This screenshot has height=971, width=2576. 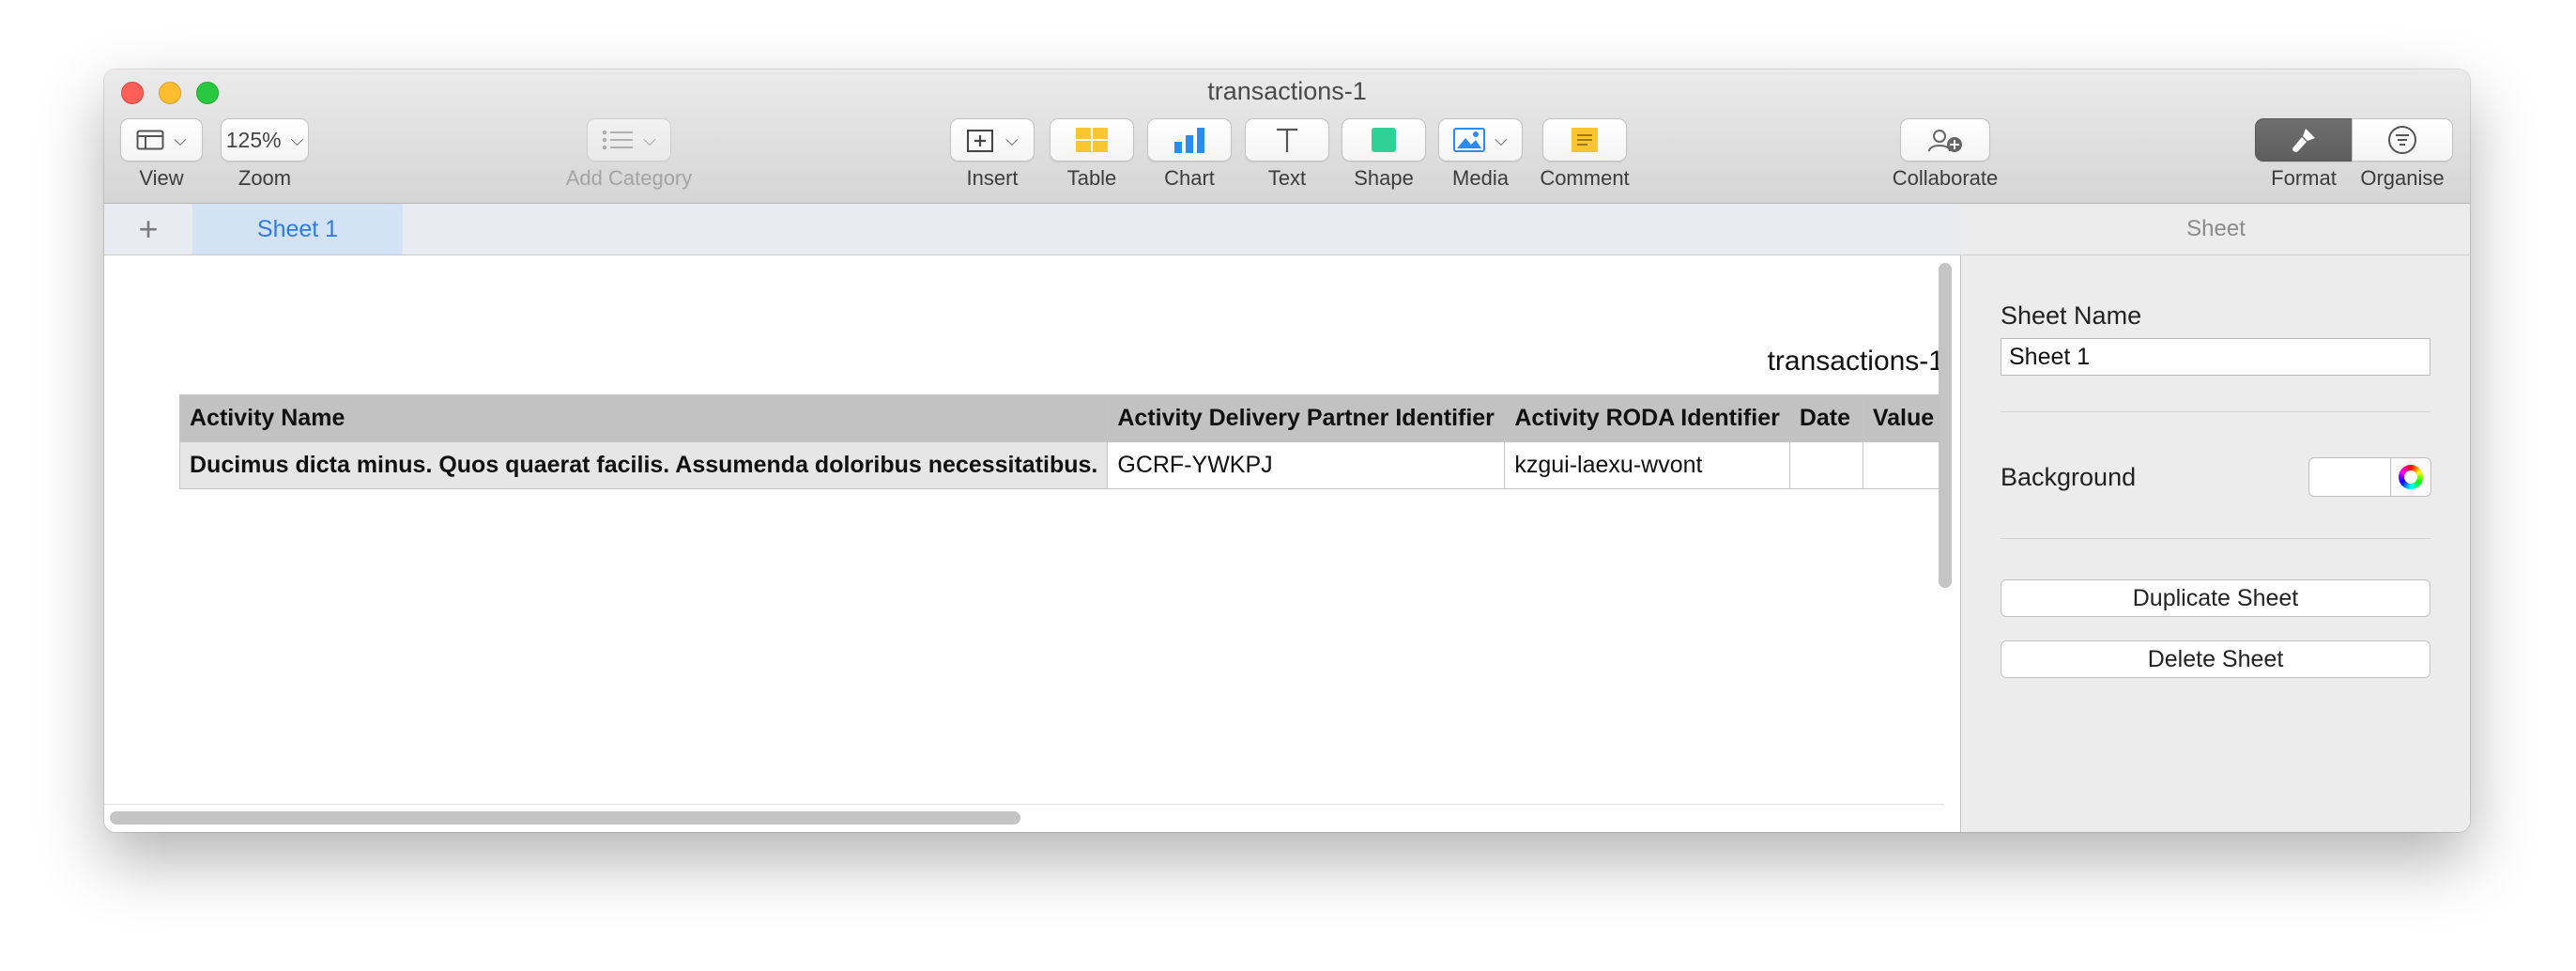 I want to click on color-picker-button, so click(x=2410, y=477).